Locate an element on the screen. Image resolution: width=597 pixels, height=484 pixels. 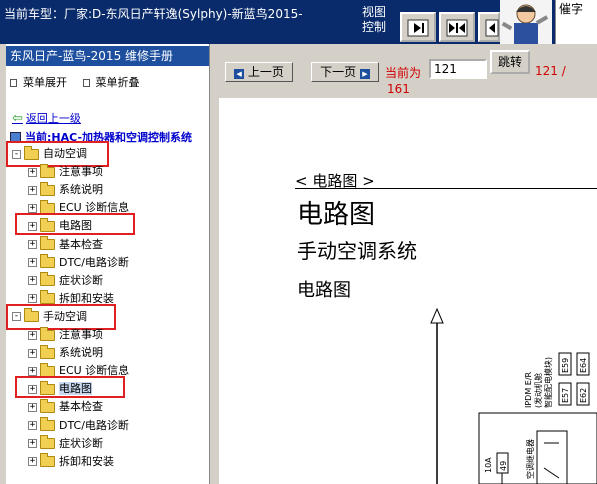
arrow-left-icon is located at coordinates (492, 28).